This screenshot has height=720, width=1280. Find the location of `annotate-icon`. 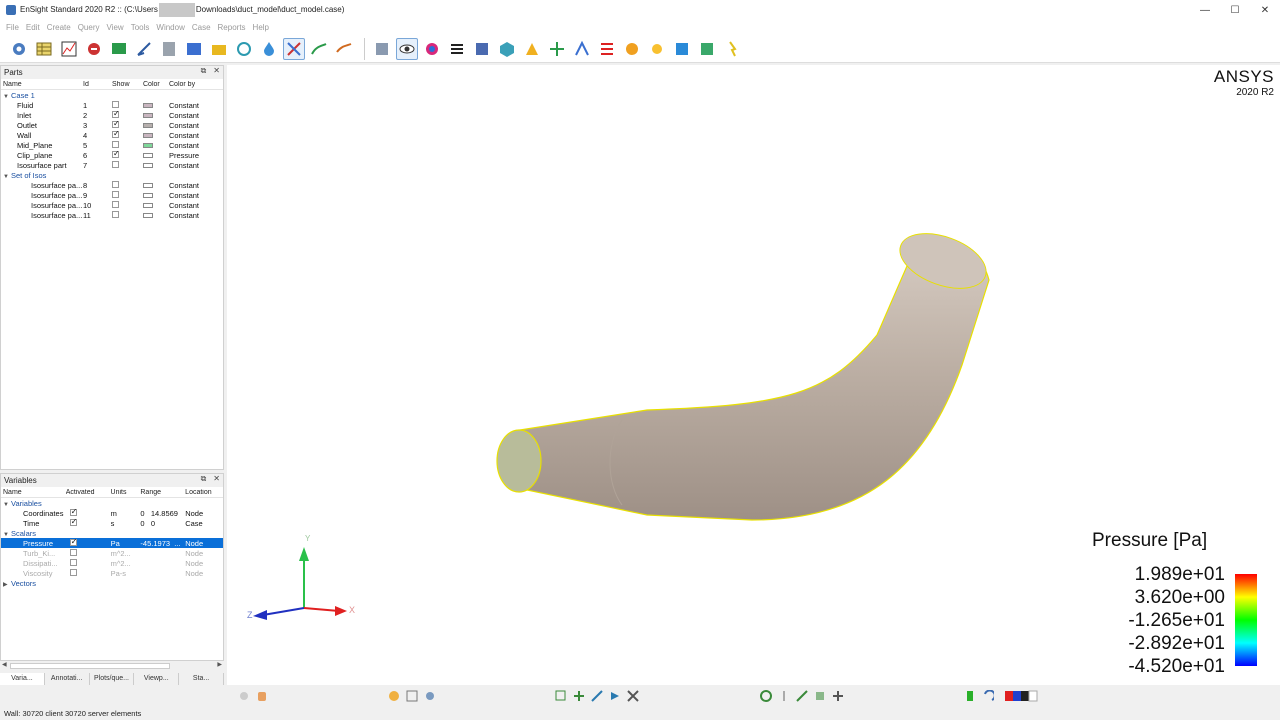

annotate-icon is located at coordinates (144, 49).